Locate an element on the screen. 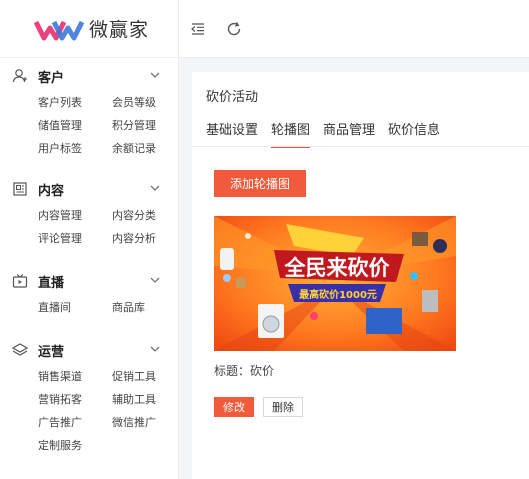 Image resolution: width=529 pixels, height=479 pixels. layers-icon is located at coordinates (20, 350).